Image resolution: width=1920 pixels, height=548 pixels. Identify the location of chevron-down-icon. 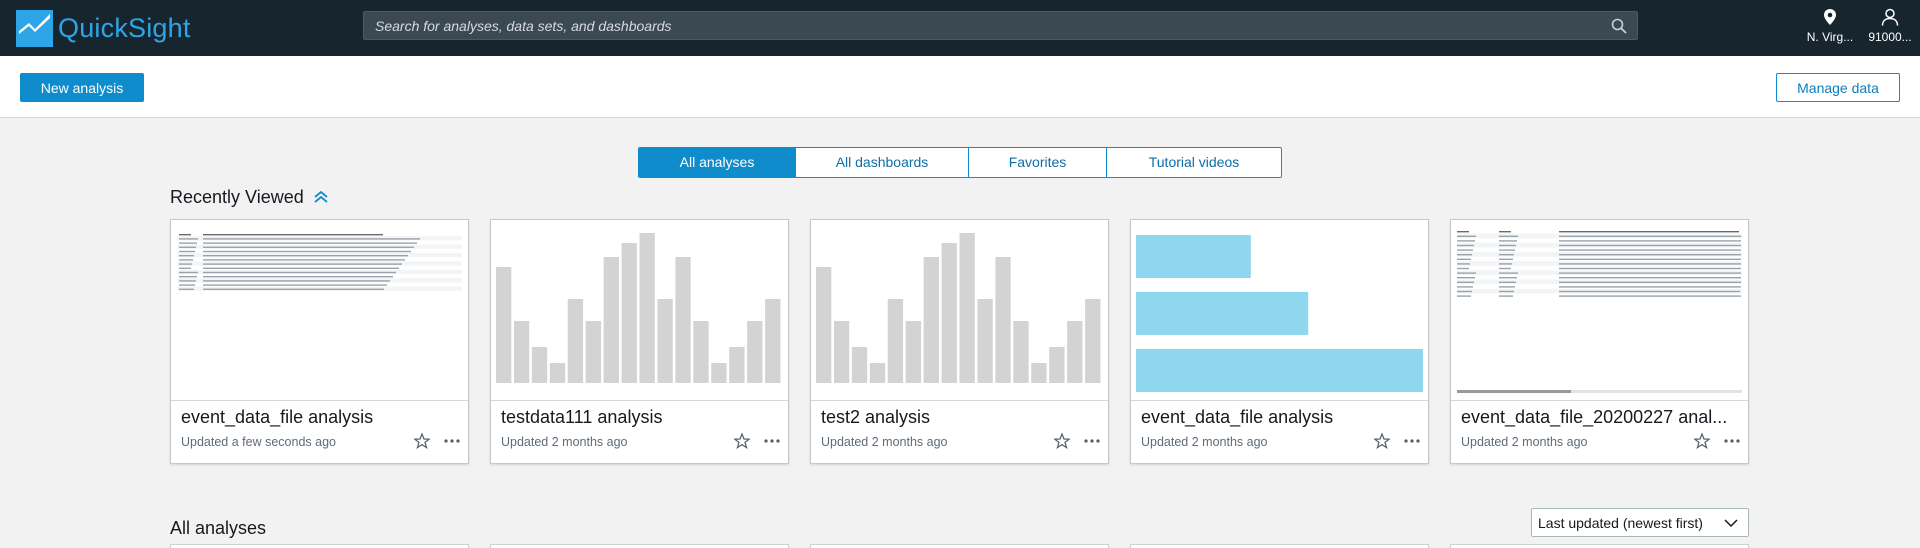
(1731, 523).